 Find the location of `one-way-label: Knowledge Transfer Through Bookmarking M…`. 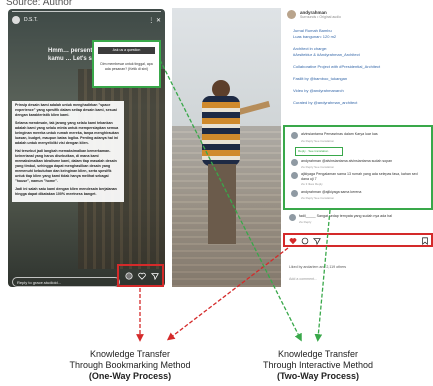

one-way-label: Knowledge Transfer Through Bookmarking M… is located at coordinates (130, 365).